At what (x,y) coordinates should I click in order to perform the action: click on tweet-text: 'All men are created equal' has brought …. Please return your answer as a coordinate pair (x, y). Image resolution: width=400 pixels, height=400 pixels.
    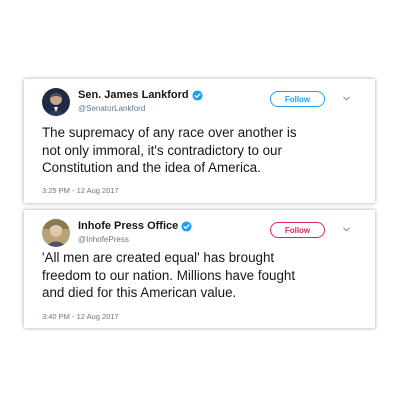
    Looking at the image, I should click on (169, 275).